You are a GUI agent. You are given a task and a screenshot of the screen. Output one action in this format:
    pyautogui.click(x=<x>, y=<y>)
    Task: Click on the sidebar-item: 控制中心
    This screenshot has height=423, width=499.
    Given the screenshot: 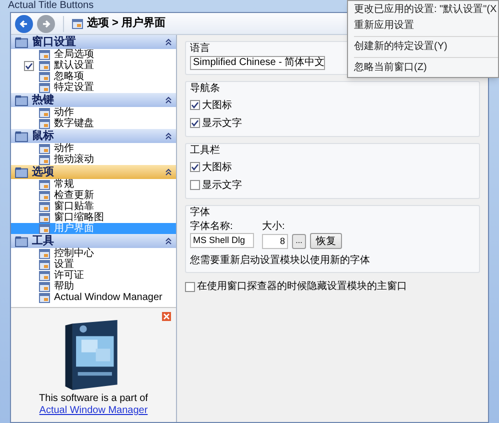 What is the action you would take?
    pyautogui.click(x=93, y=253)
    